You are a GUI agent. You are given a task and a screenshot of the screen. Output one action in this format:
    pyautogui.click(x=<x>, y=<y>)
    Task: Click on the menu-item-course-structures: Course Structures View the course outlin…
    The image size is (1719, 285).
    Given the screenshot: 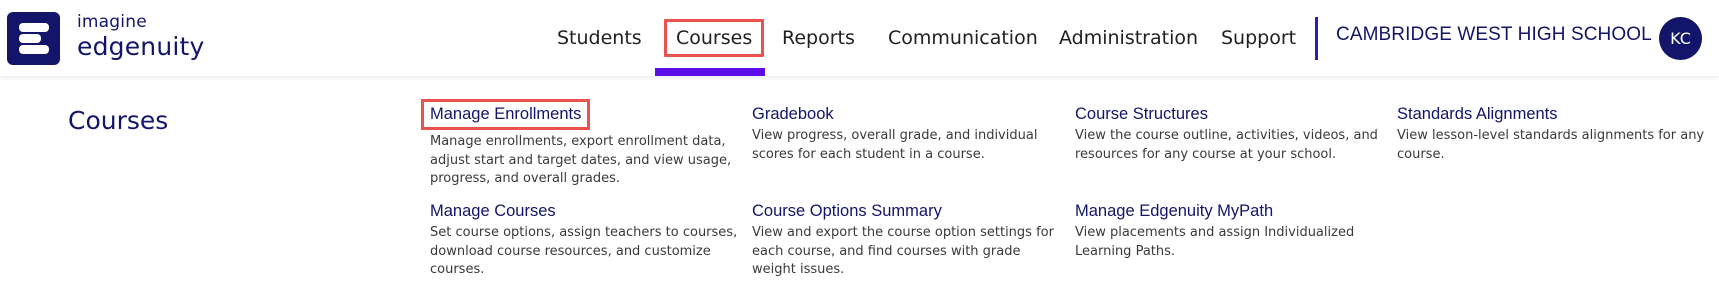 What is the action you would take?
    pyautogui.click(x=1232, y=134)
    